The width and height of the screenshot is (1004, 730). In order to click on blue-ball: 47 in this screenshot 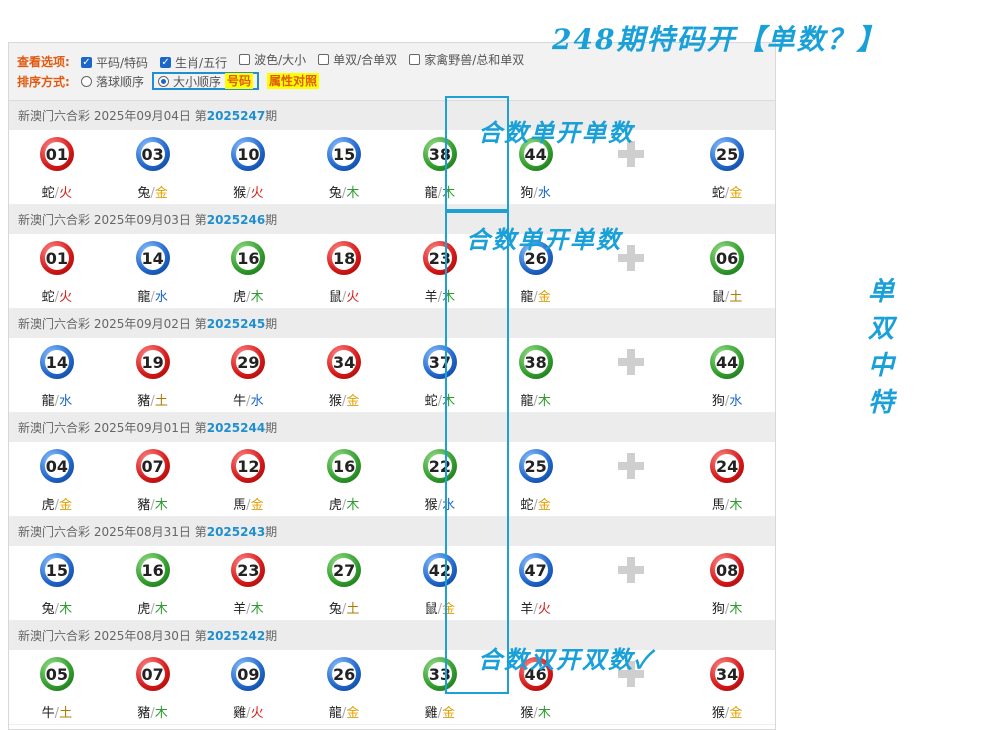, I will do `click(535, 570)`.